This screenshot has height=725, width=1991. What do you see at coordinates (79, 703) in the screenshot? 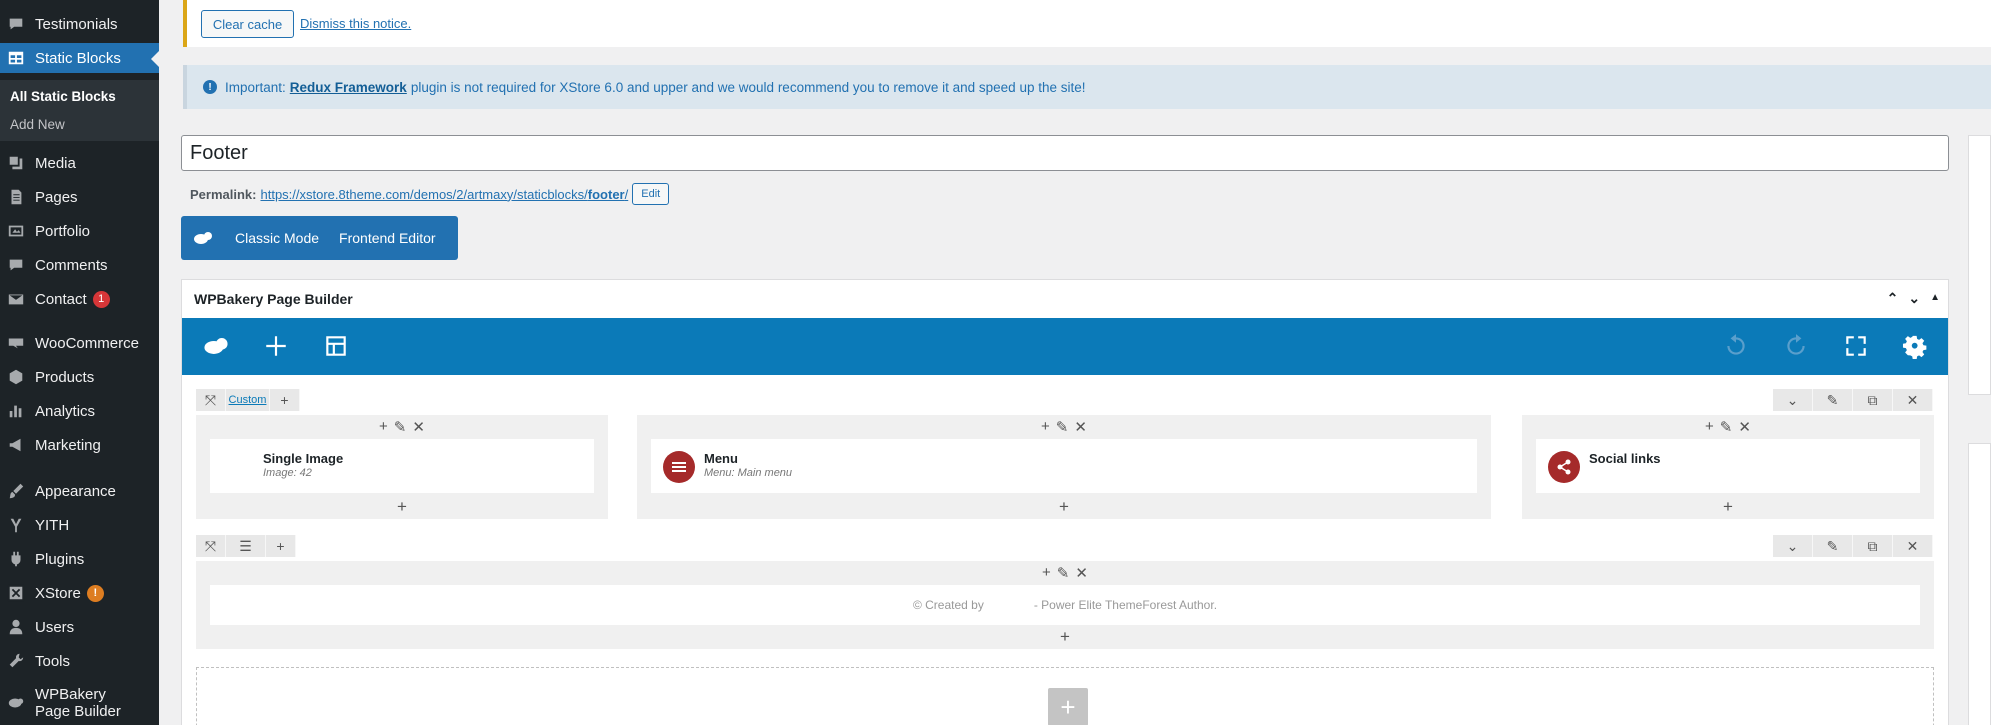
I see `sidebar-item-wpbakery: WPBakery Page Builder` at bounding box center [79, 703].